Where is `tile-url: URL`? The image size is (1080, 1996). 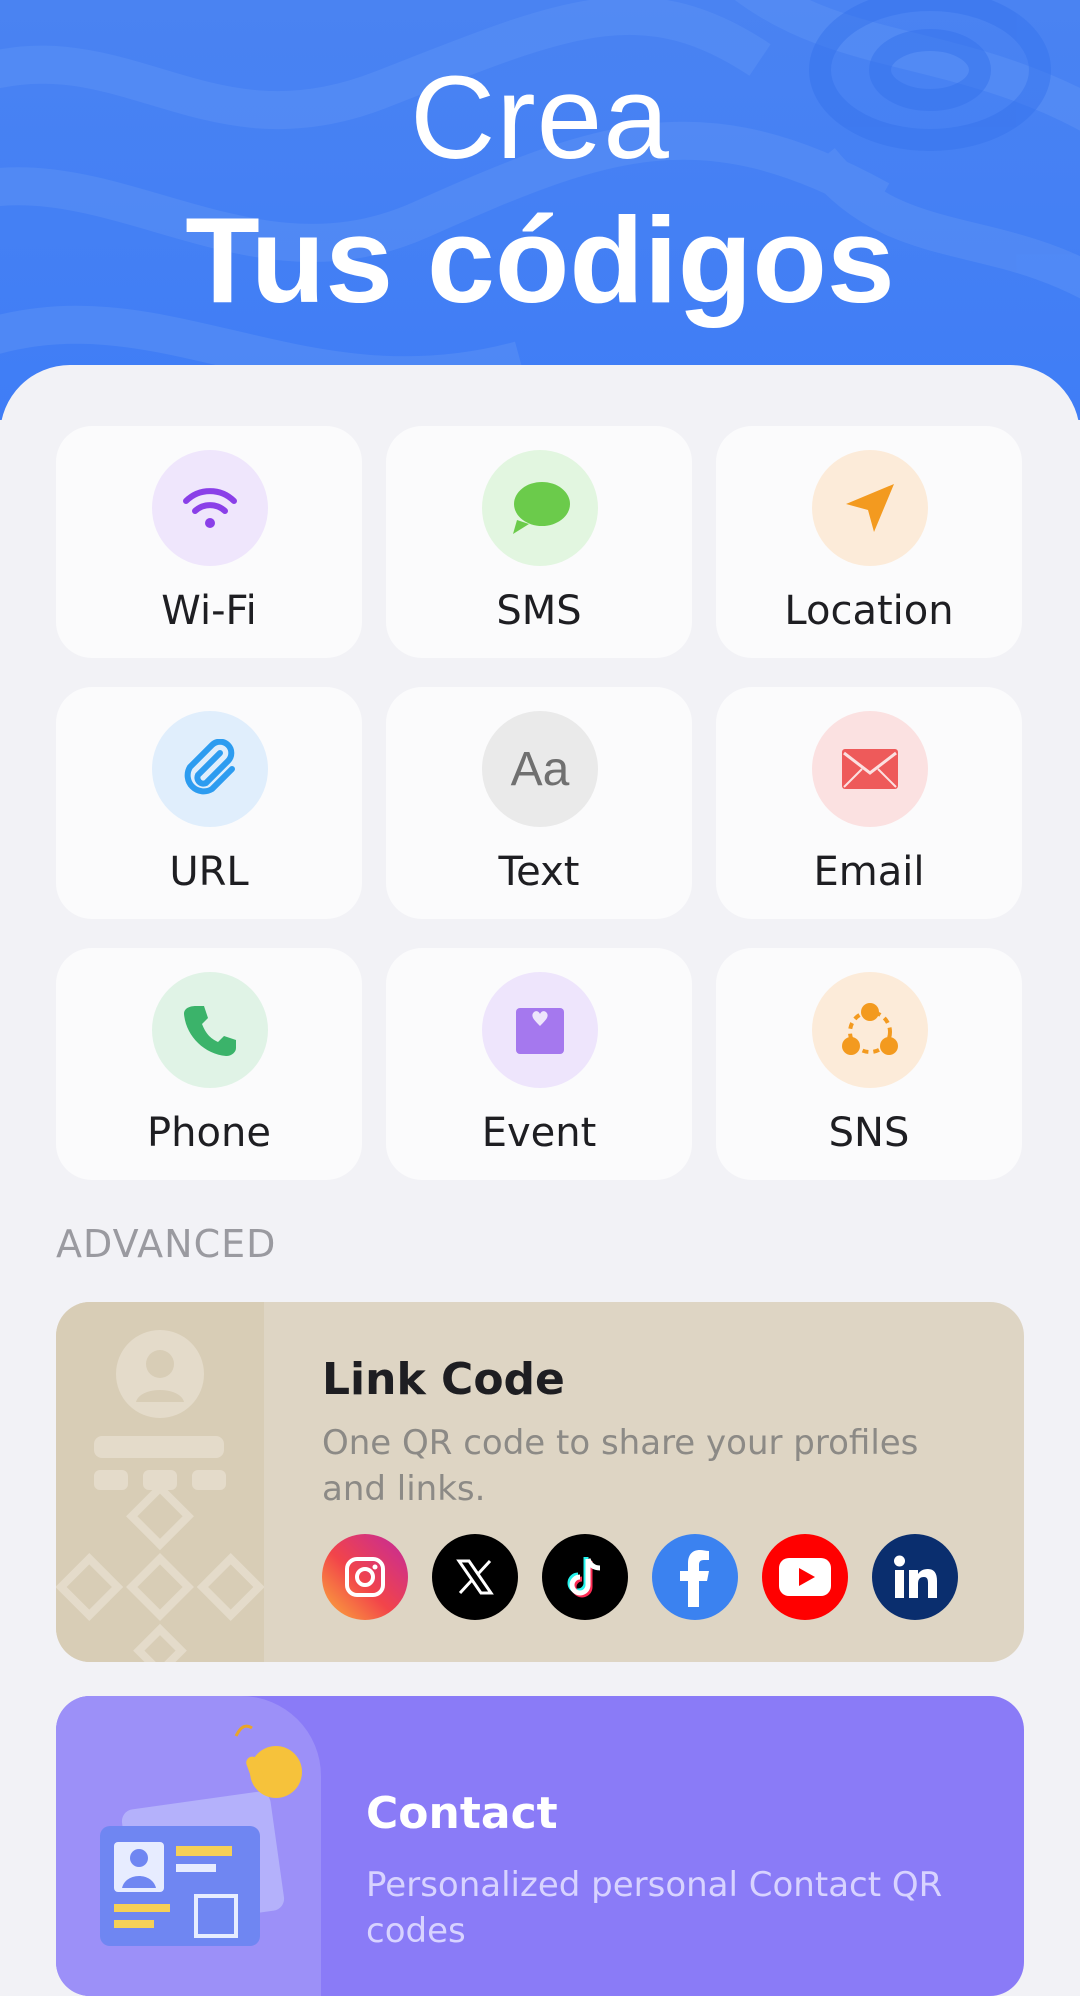 tile-url: URL is located at coordinates (209, 803).